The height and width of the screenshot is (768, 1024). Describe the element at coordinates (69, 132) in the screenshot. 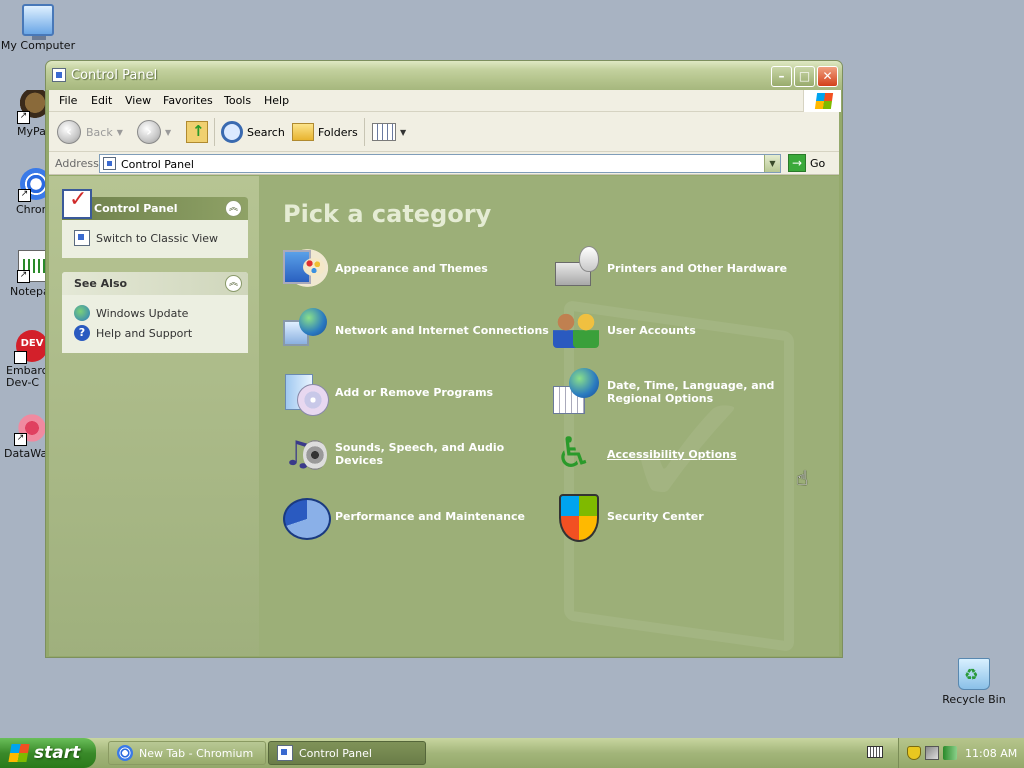

I see `back-arrow-icon: ‹` at that location.